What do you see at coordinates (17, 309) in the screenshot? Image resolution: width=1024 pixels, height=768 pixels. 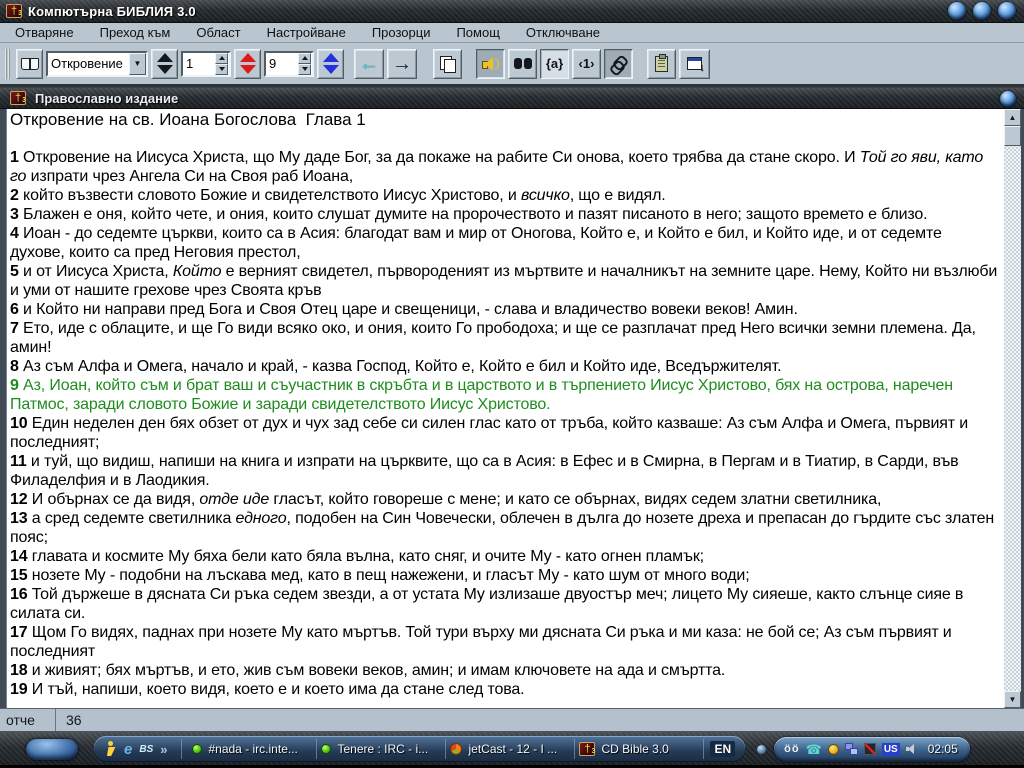 I see `verse-number: 6` at bounding box center [17, 309].